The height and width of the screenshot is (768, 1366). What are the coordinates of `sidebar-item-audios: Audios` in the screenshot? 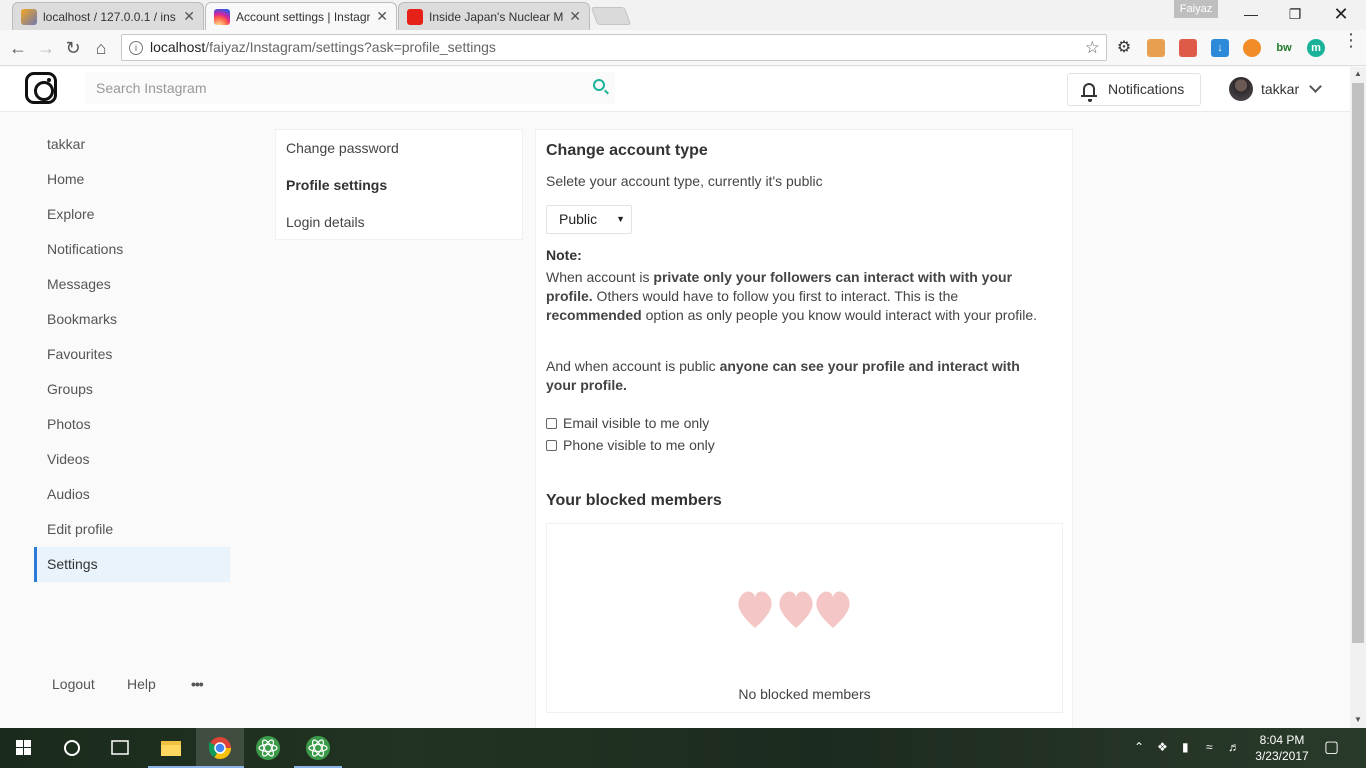 It's located at (132, 494).